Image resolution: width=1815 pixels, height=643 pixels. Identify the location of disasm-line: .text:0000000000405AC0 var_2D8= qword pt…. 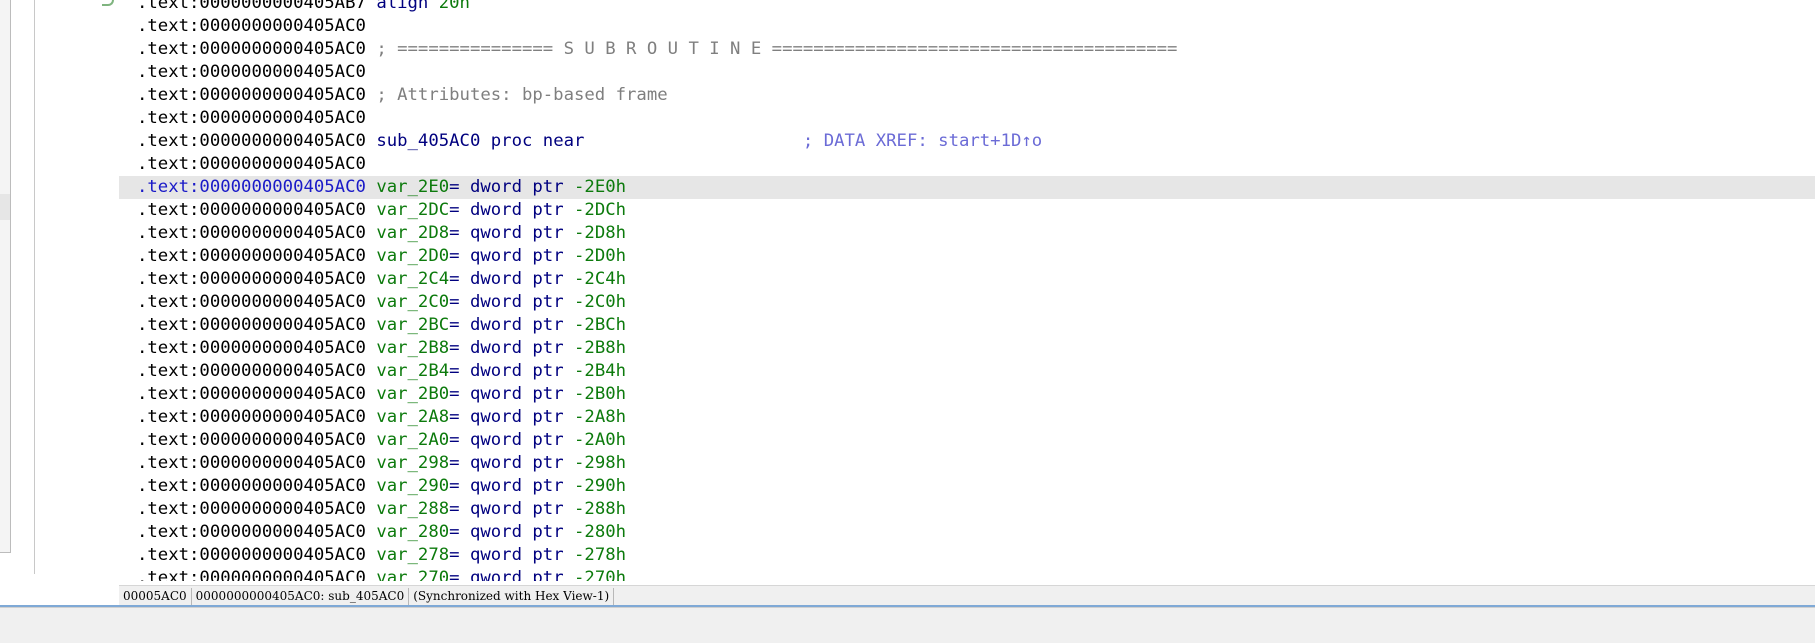
(967, 233).